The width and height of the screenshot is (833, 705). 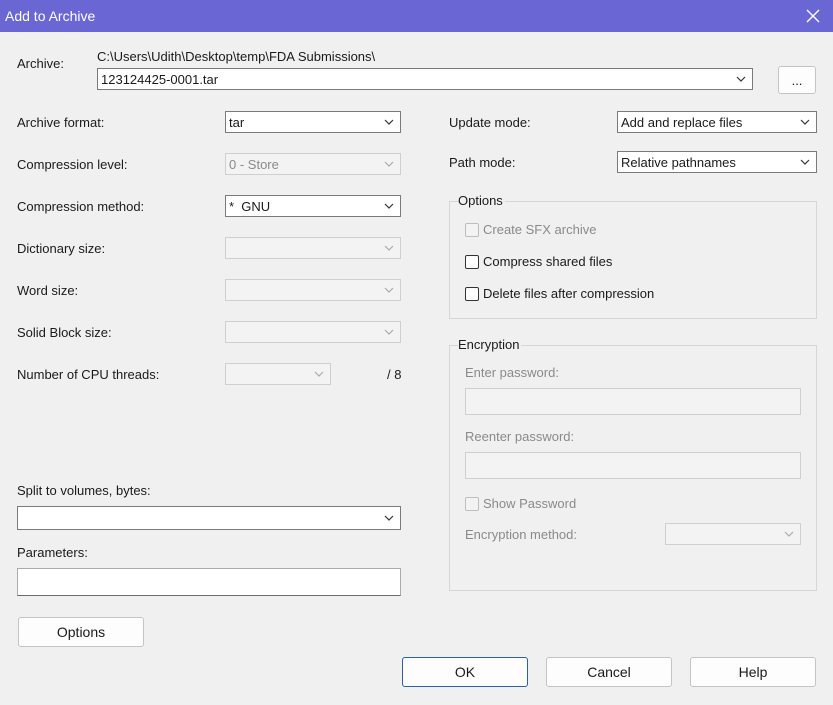 I want to click on encryption-group-title: Encryption, so click(x=490, y=344).